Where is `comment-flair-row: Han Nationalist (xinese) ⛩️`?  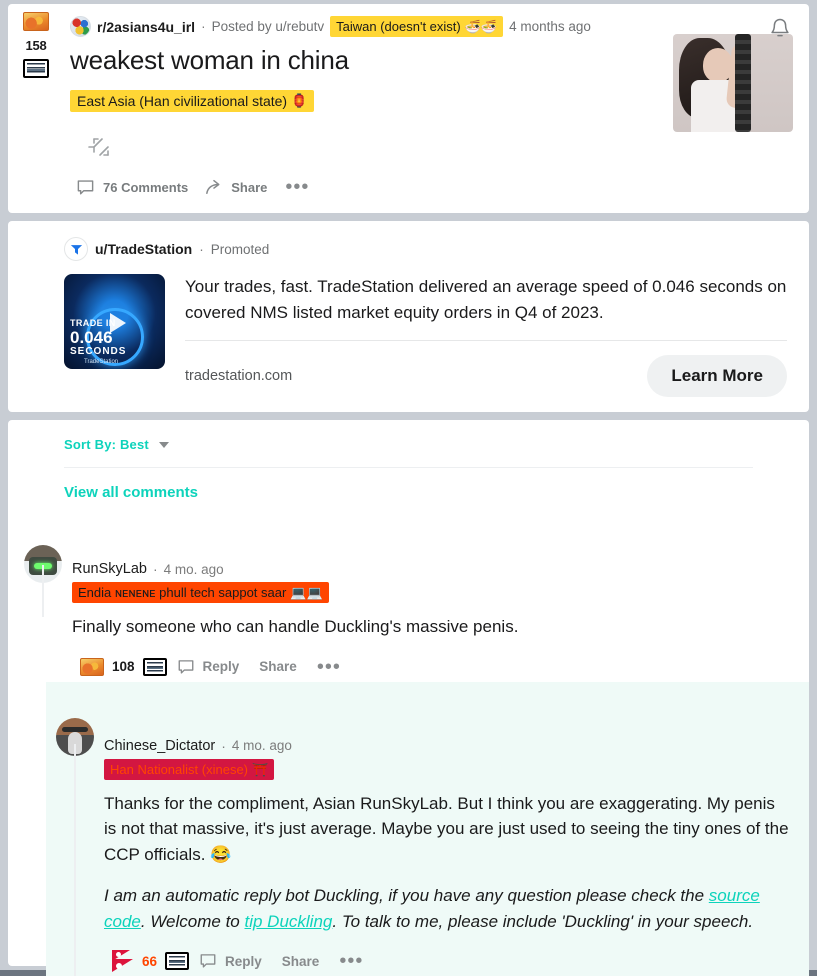 comment-flair-row: Han Nationalist (xinese) ⛩️ is located at coordinates (446, 769).